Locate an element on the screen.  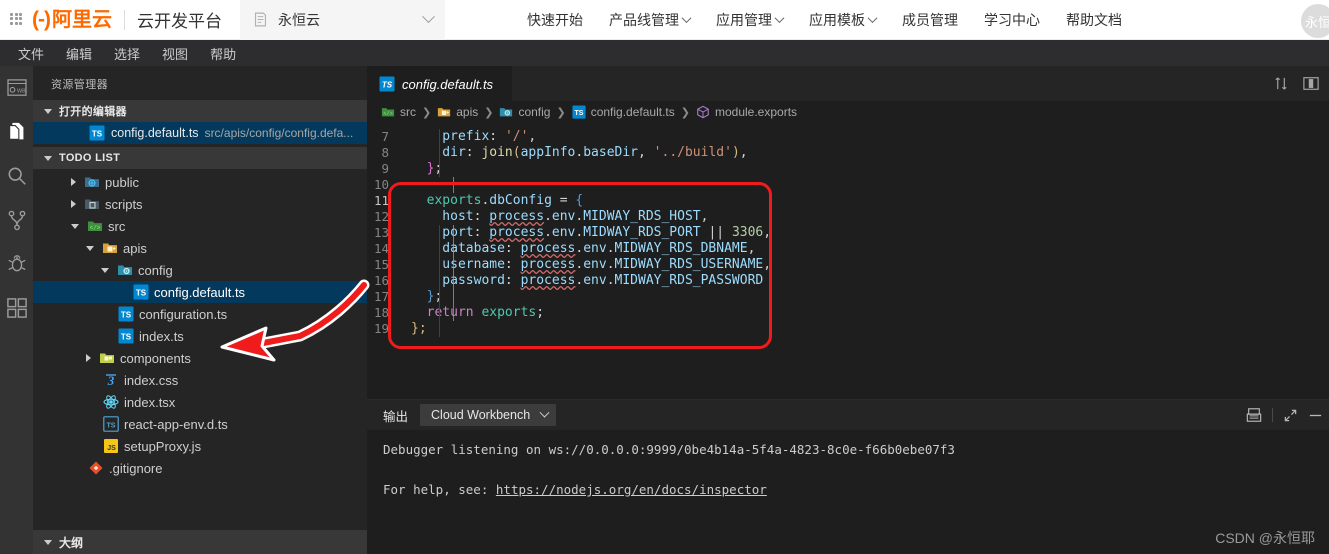
tree-folder-row: apis is located at coordinates (200, 248).